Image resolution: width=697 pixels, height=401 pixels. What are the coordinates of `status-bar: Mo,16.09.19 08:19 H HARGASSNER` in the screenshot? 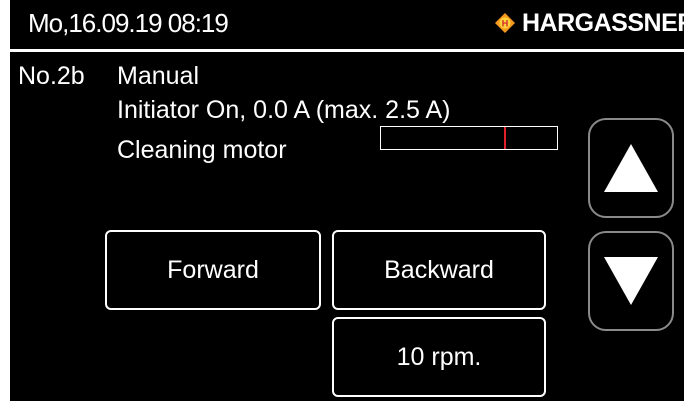 It's located at (347, 26).